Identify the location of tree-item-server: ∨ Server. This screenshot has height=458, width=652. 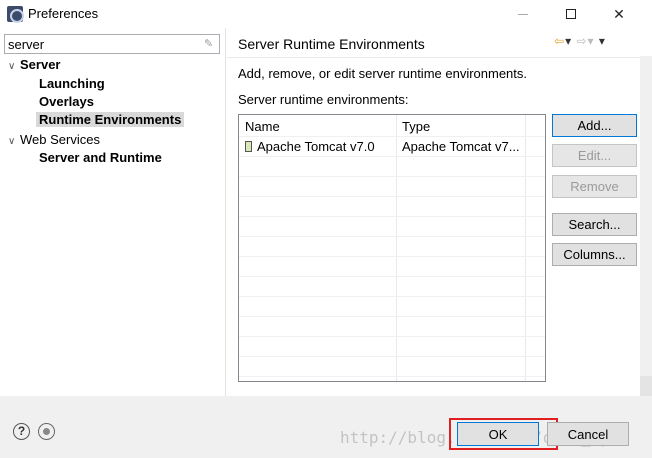
(34, 65).